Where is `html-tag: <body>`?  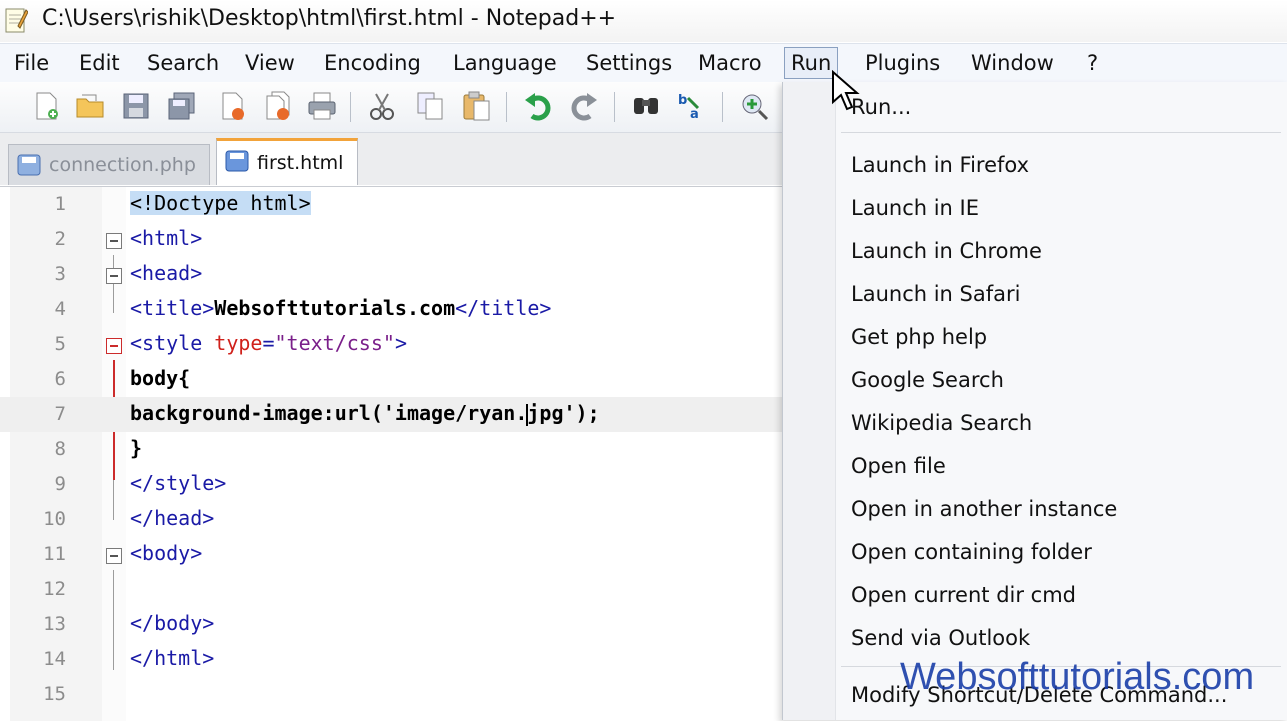
html-tag: <body> is located at coordinates (166, 553).